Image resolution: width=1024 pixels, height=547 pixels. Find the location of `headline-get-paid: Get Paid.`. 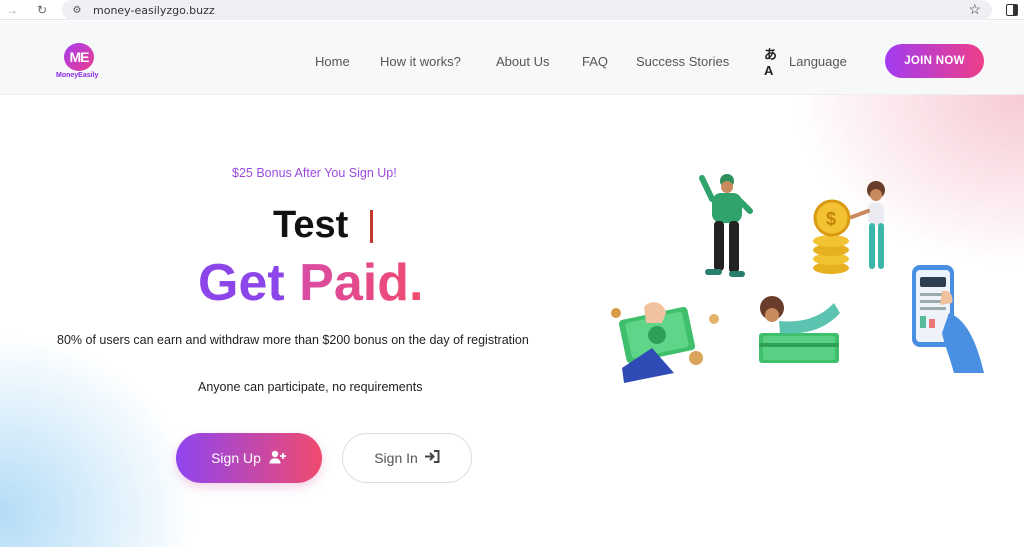

headline-get-paid: Get Paid. is located at coordinates (310, 283).